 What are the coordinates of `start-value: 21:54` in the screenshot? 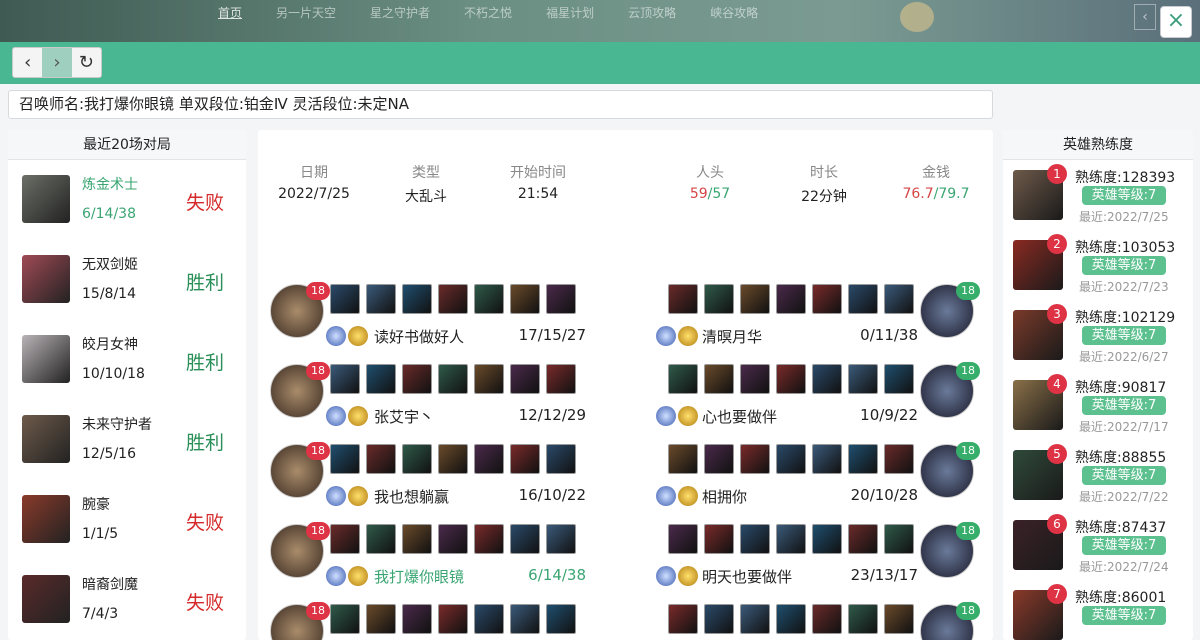 It's located at (538, 194).